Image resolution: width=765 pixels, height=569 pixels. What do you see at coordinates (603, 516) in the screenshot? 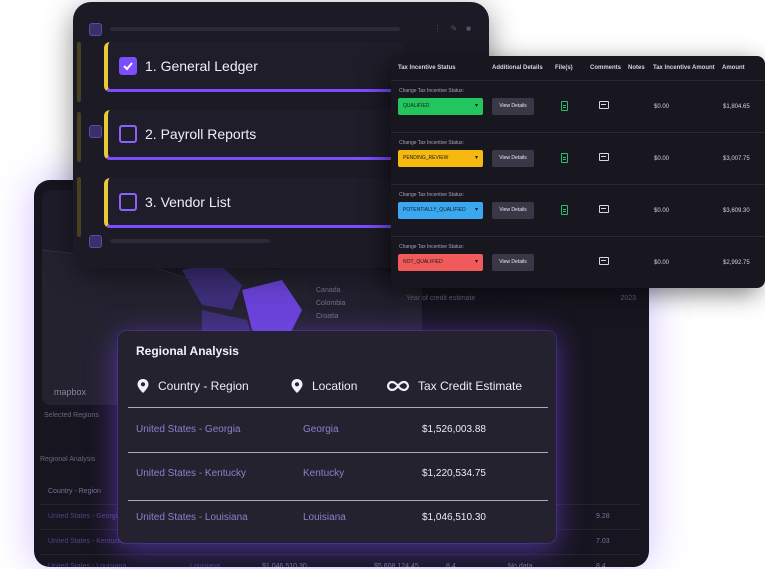
I see `value-cell: 9.28` at bounding box center [603, 516].